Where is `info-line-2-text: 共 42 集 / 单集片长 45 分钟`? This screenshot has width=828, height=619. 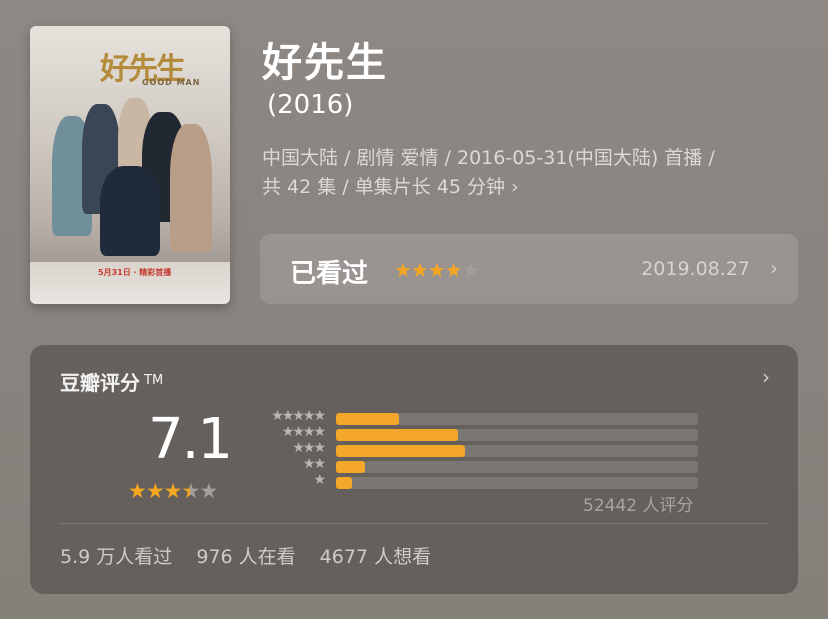
info-line-2-text: 共 42 集 / 单集片长 45 分钟 is located at coordinates (383, 187).